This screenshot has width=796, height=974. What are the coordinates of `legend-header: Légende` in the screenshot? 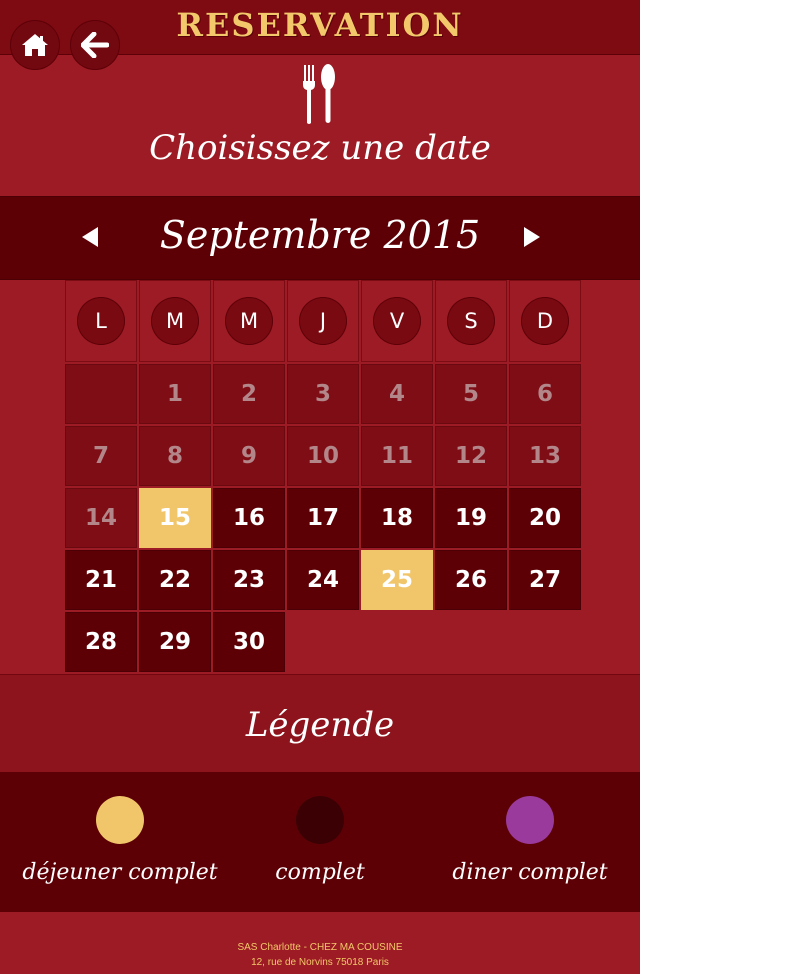 It's located at (320, 723).